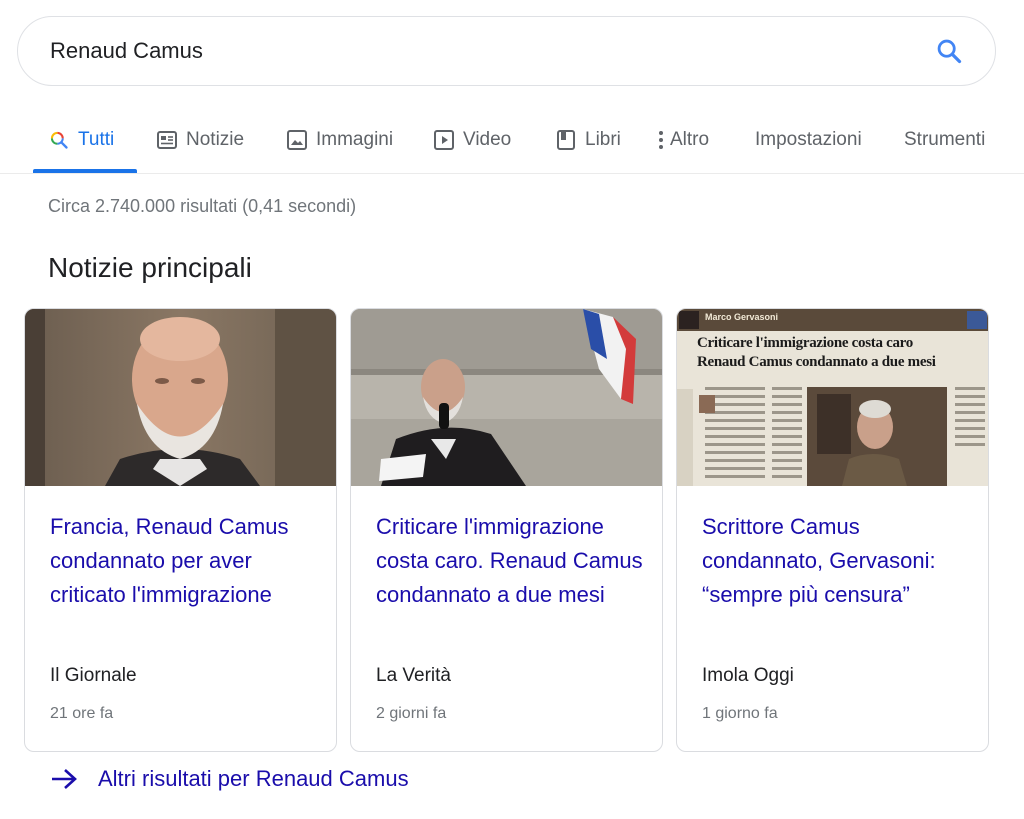 The width and height of the screenshot is (1024, 819). Describe the element at coordinates (740, 713) in the screenshot. I see `news-card-time: 1 giorno fa` at that location.